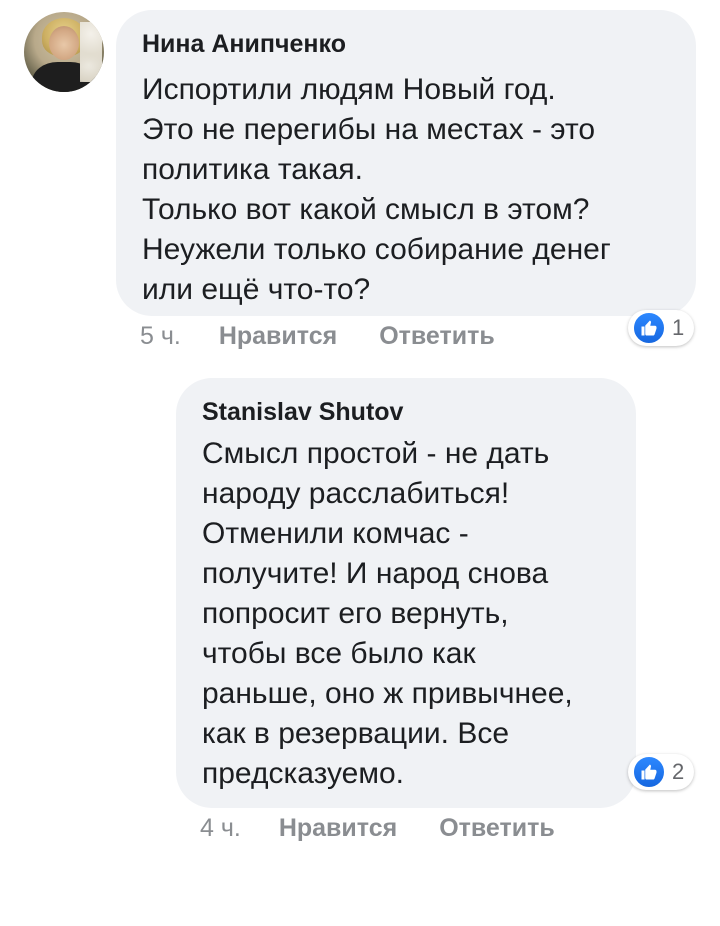  What do you see at coordinates (64, 43) in the screenshot?
I see `avatar-face` at bounding box center [64, 43].